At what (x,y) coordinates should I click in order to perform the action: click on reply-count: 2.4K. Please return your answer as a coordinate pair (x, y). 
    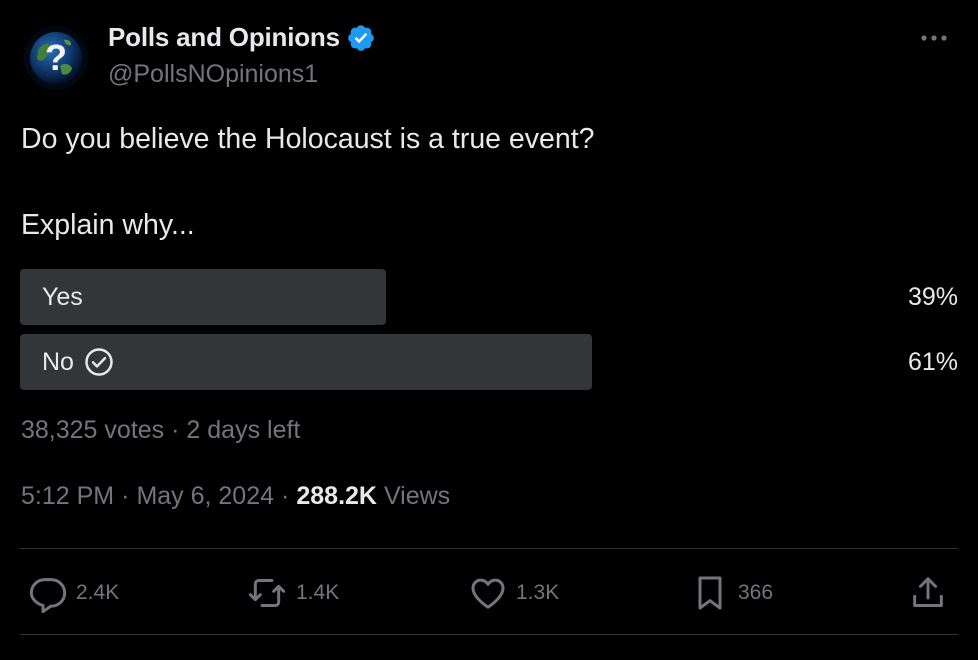
    Looking at the image, I should click on (98, 592).